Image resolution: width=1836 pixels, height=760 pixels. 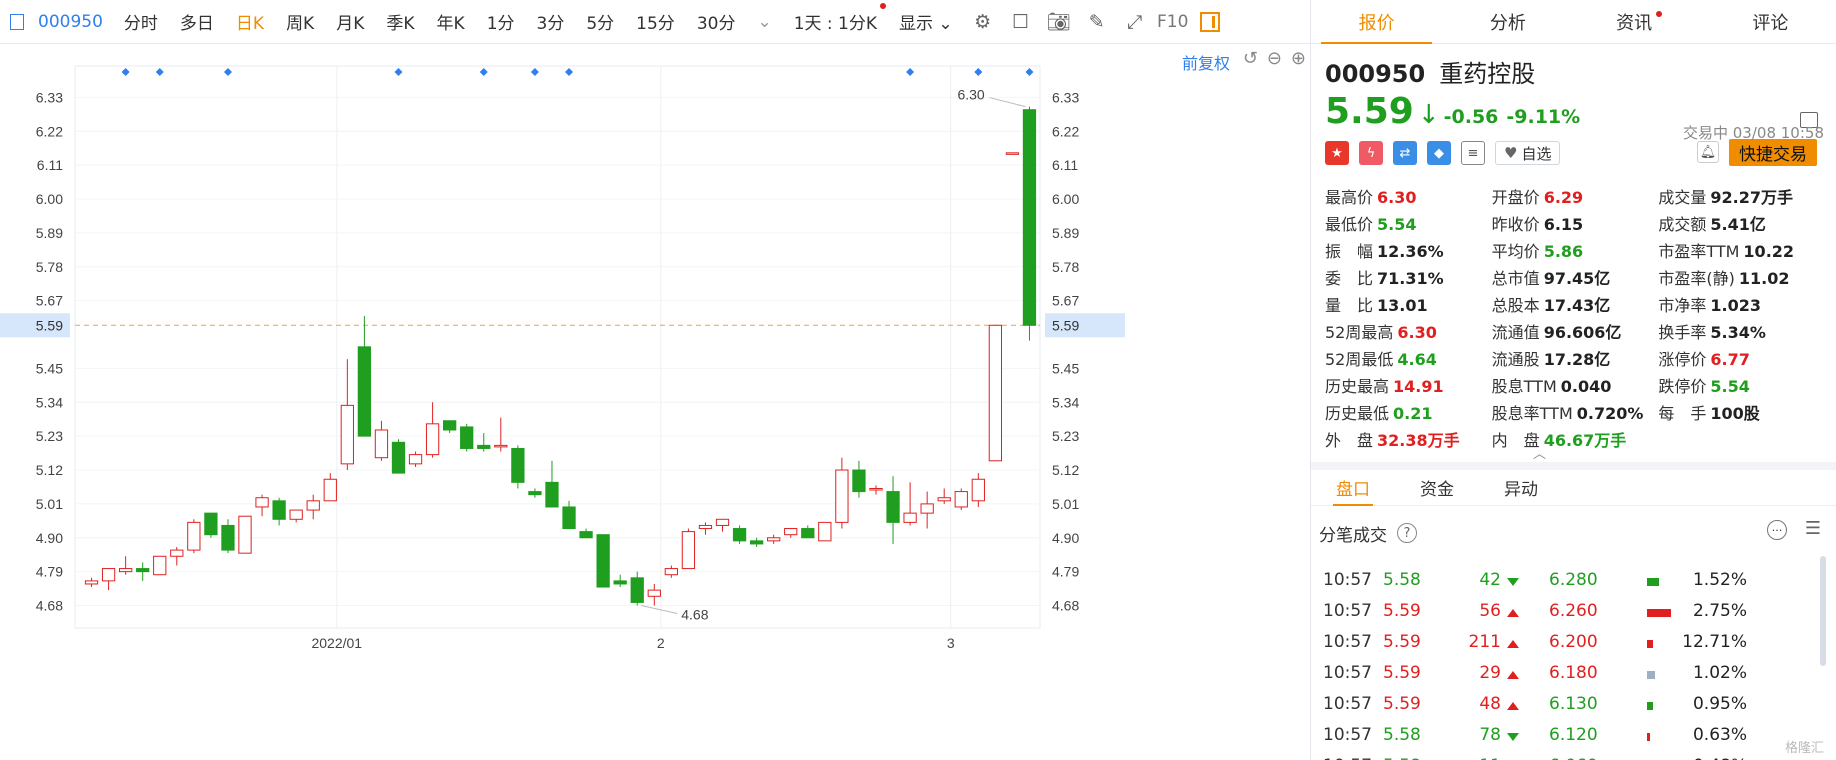 What do you see at coordinates (73, 22) in the screenshot?
I see `stock-code-link: 000950` at bounding box center [73, 22].